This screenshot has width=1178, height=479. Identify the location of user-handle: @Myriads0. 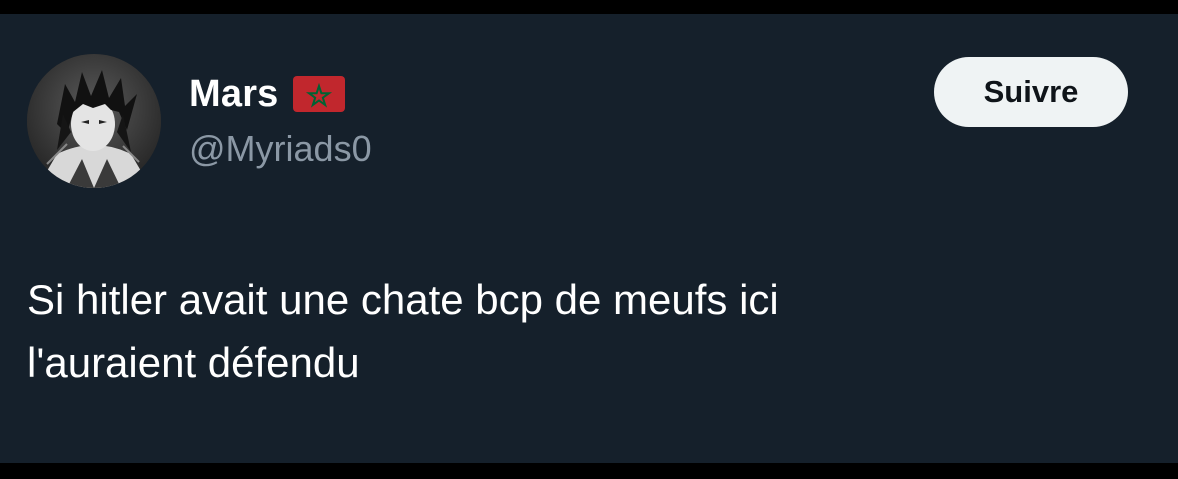
(280, 149).